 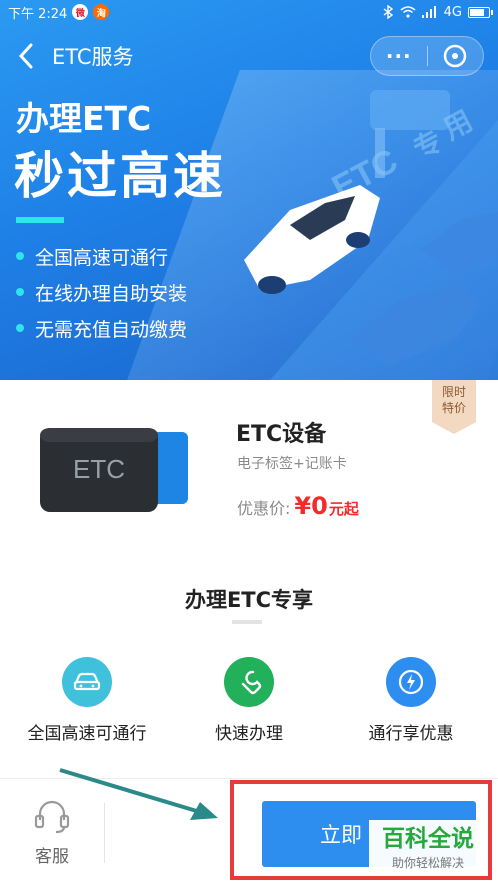 I want to click on bluetooth-icon, so click(x=388, y=12).